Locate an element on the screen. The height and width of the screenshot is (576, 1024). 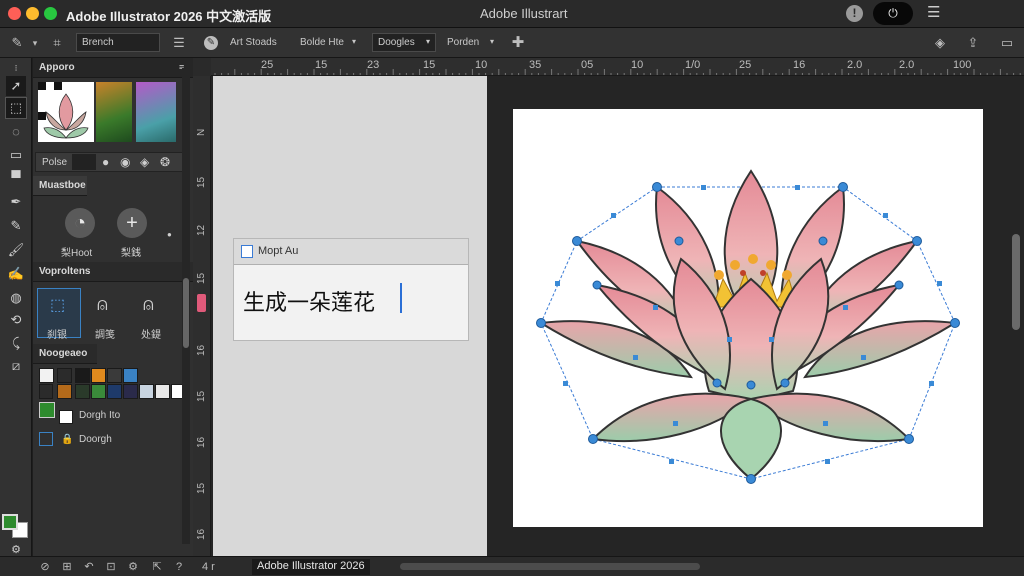
minimize-window-button is located at coordinates (32, 13).